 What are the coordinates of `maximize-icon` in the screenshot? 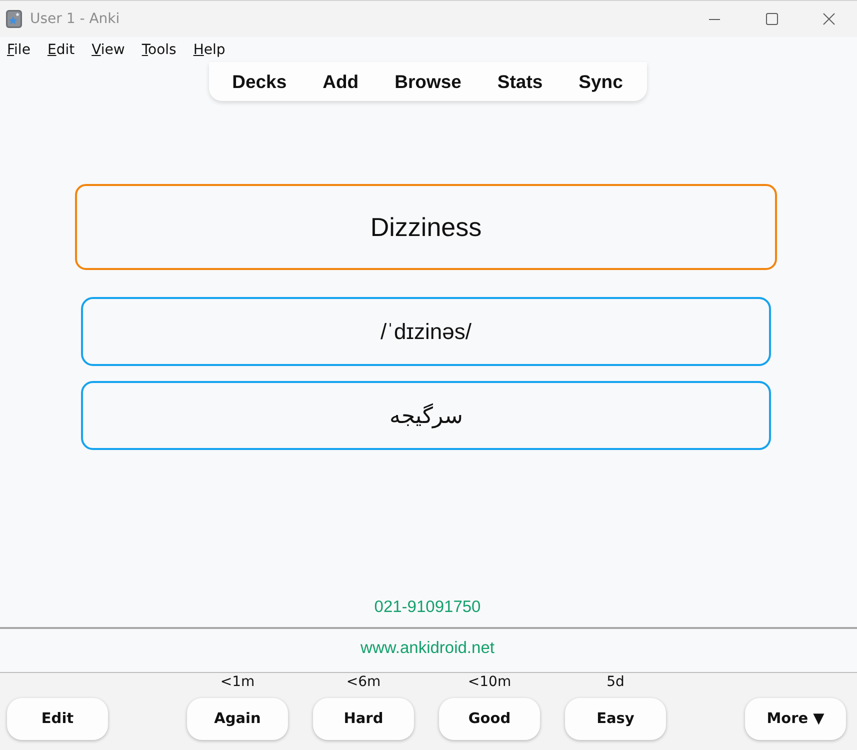 It's located at (772, 19).